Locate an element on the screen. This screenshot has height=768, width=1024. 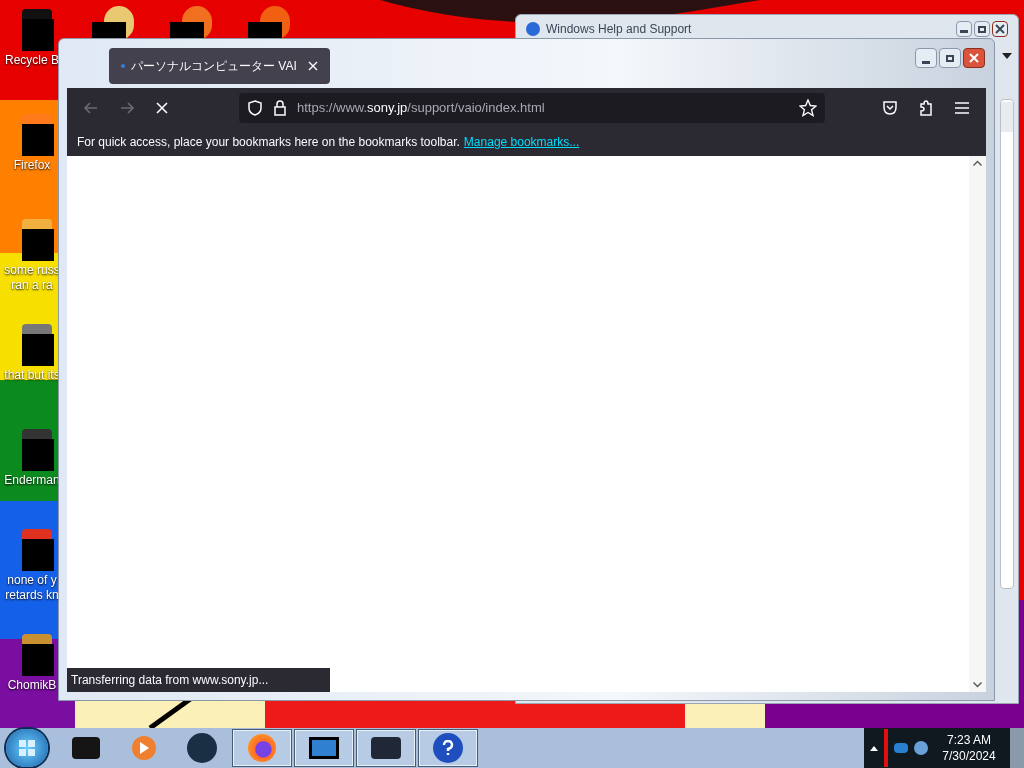
url-text: https://www.sony.jp/support/vaio/index.html is located at coordinates (421, 108).